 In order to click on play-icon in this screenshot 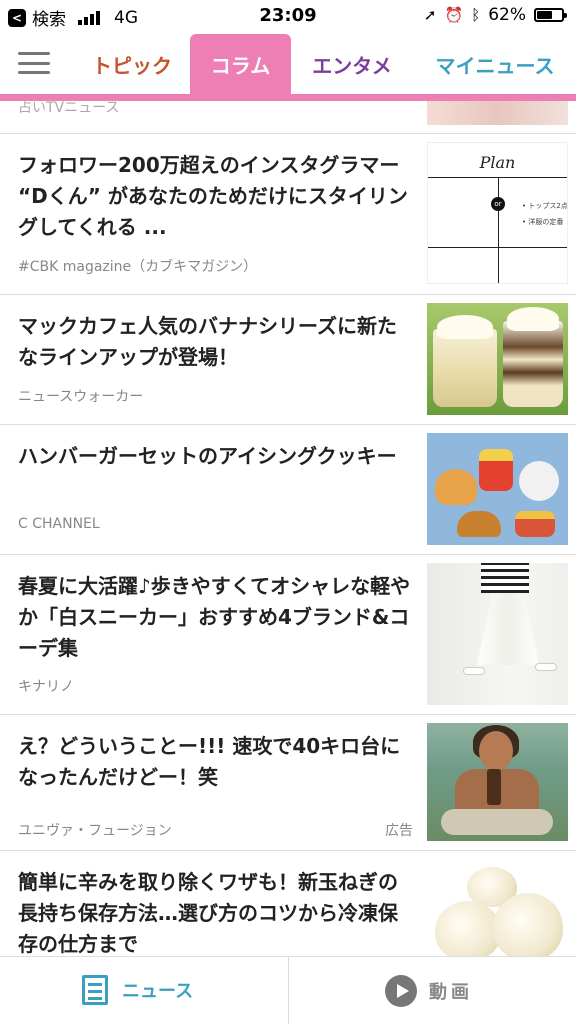, I will do `click(401, 991)`.